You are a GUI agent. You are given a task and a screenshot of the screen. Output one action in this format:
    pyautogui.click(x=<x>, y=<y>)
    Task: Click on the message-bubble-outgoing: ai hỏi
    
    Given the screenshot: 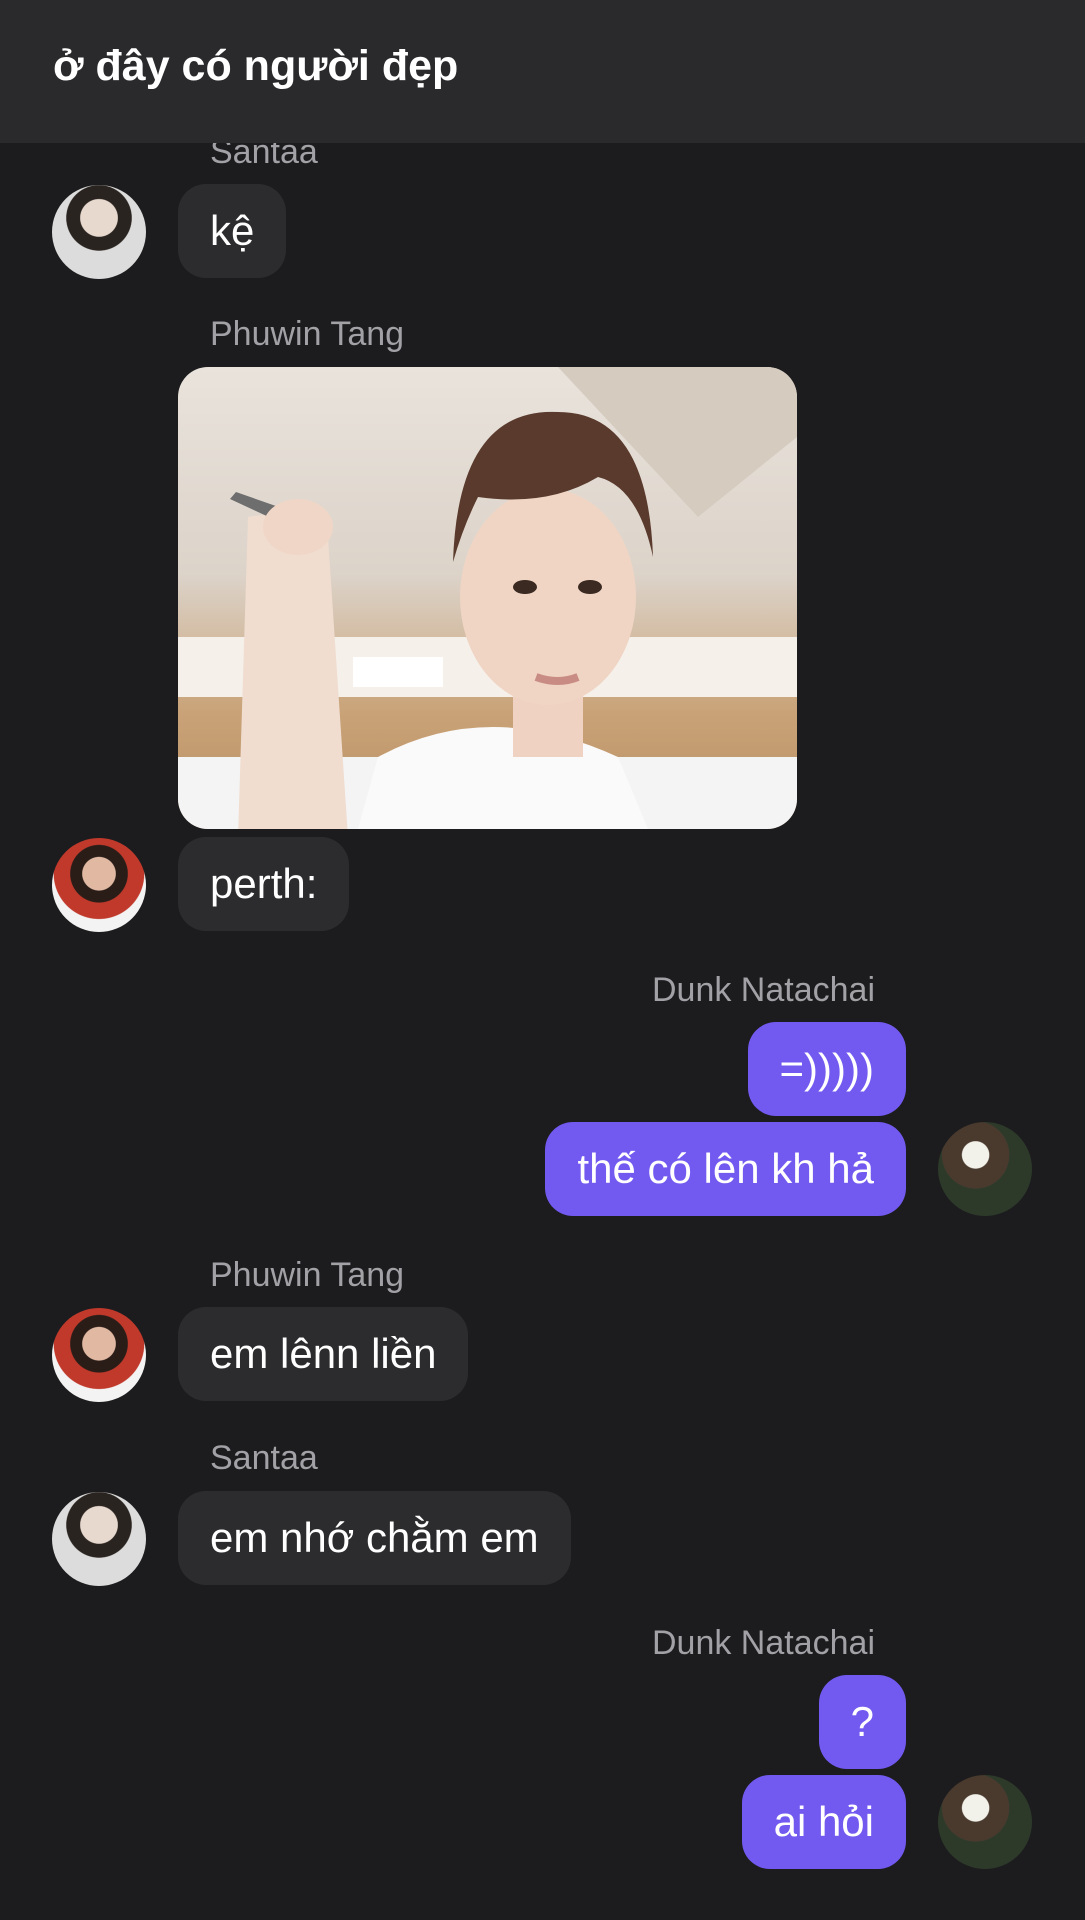 What is the action you would take?
    pyautogui.click(x=823, y=1822)
    